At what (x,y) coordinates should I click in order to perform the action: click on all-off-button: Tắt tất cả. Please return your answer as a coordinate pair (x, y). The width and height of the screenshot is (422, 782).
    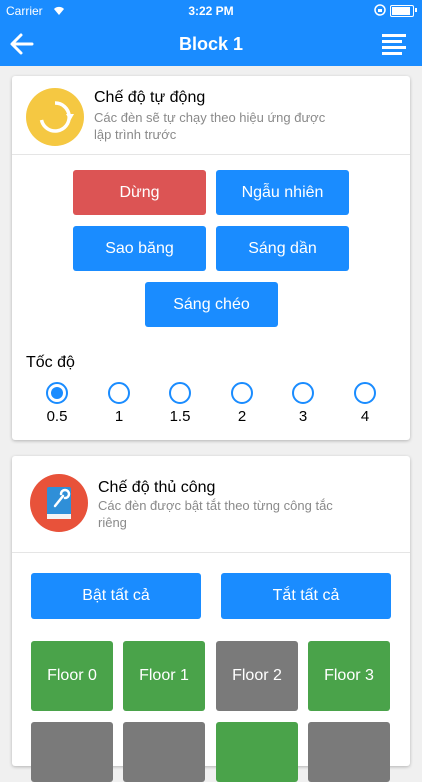
    Looking at the image, I should click on (306, 596).